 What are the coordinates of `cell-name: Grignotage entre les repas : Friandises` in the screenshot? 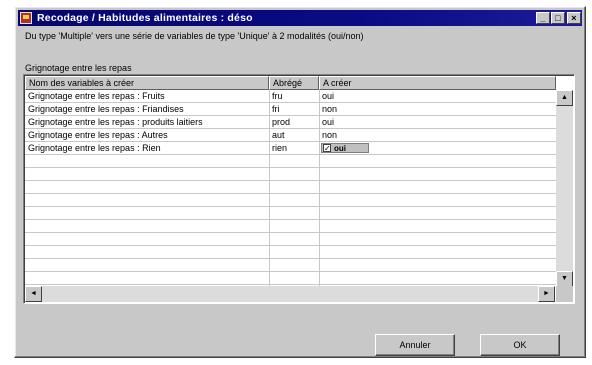 It's located at (147, 109).